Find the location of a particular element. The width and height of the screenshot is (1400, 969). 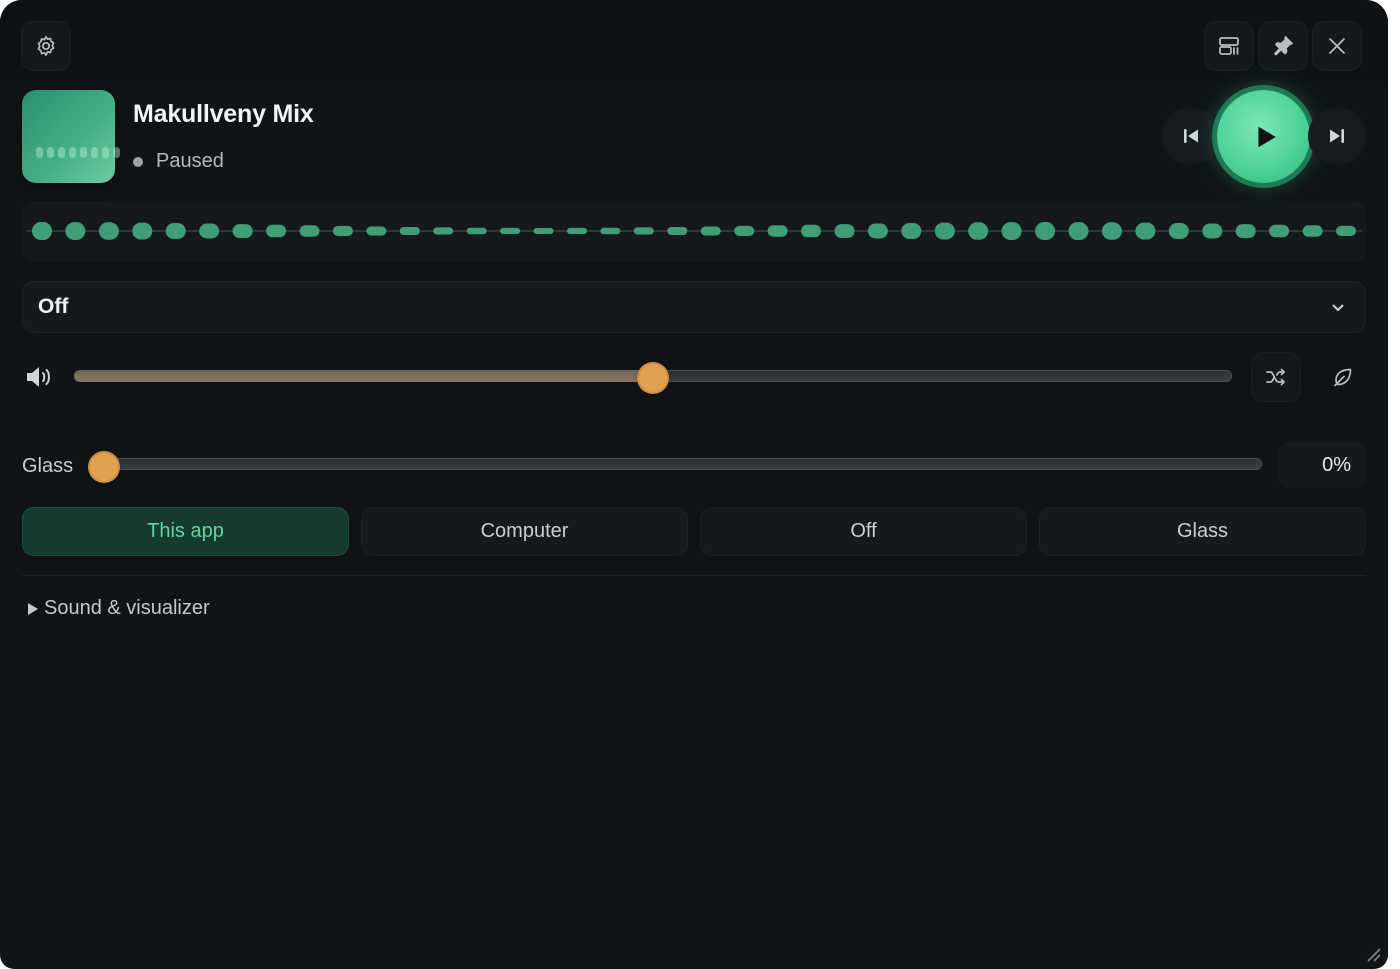

volume-slider-fill is located at coordinates (363, 376).